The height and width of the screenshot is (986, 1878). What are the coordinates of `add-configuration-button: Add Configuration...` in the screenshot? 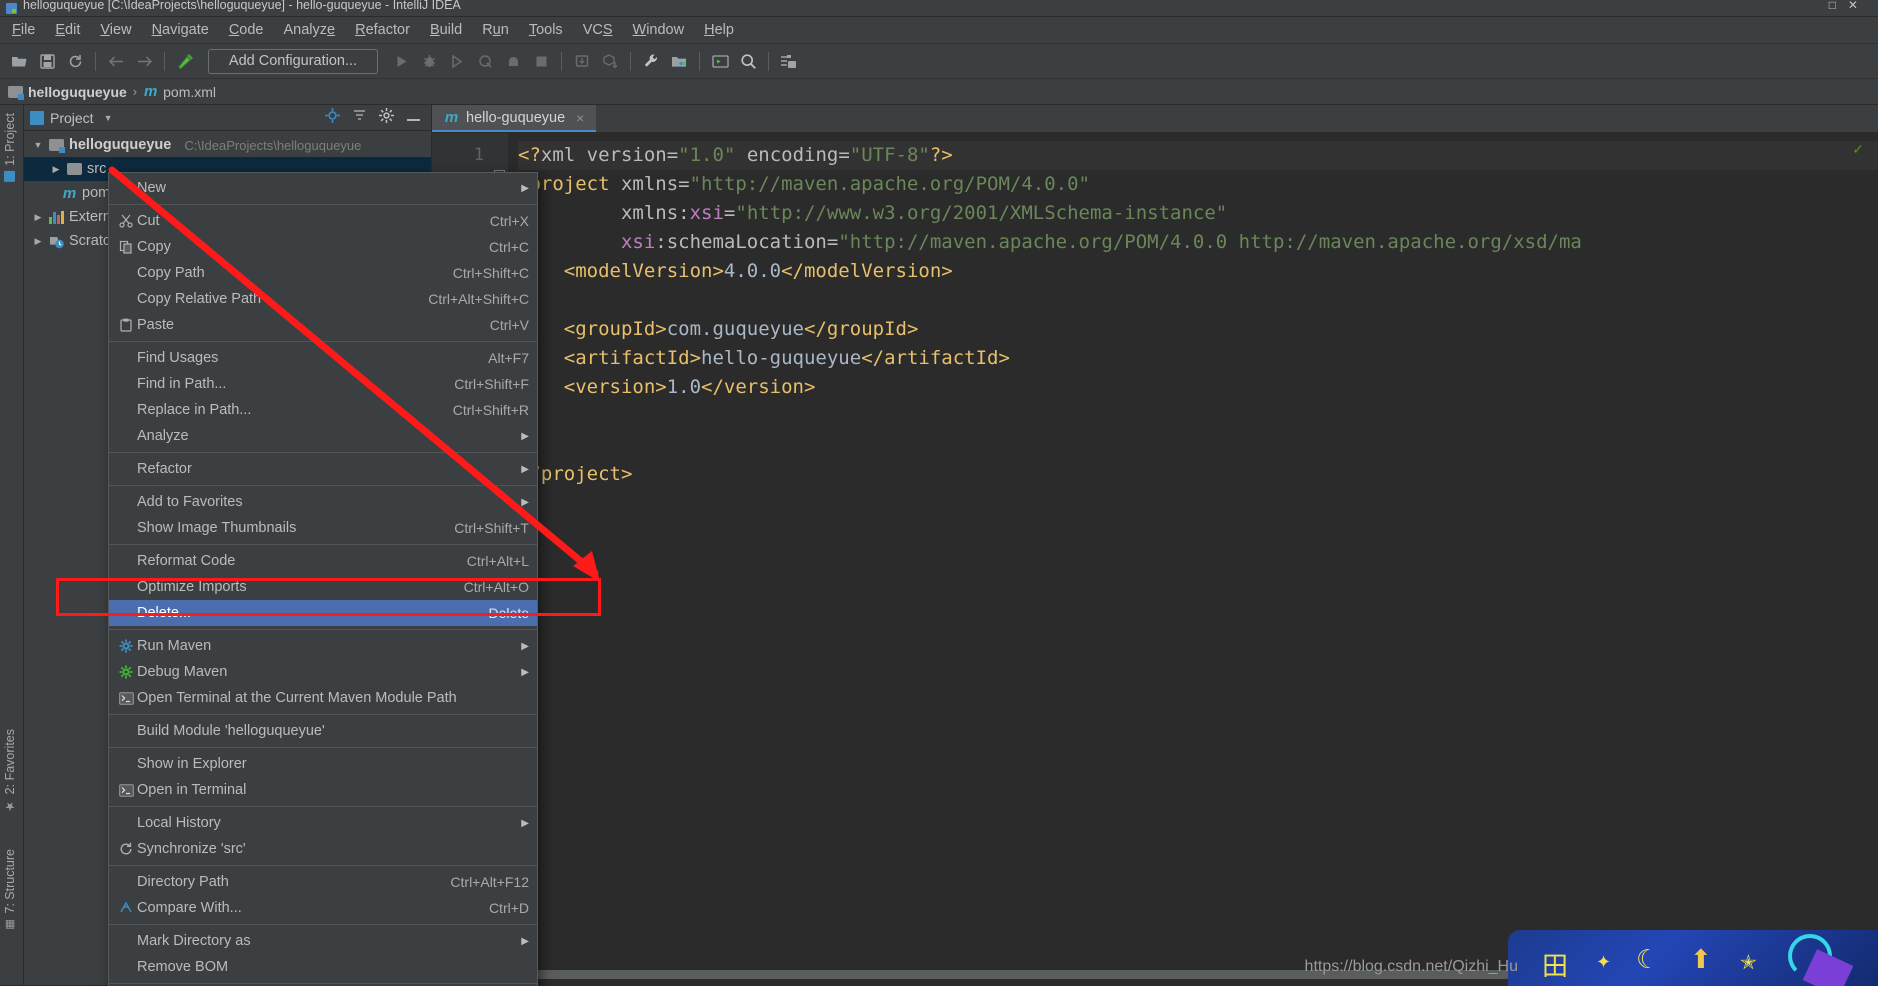 It's located at (293, 61).